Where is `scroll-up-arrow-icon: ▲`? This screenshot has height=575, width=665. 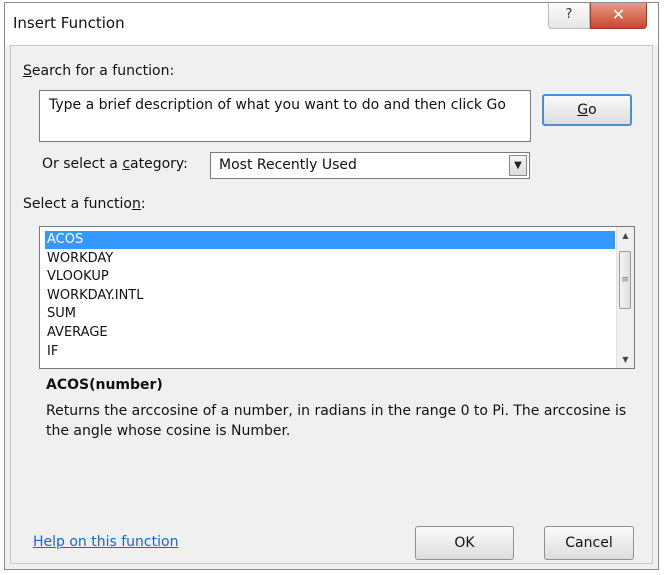
scroll-up-arrow-icon: ▲ is located at coordinates (625, 235).